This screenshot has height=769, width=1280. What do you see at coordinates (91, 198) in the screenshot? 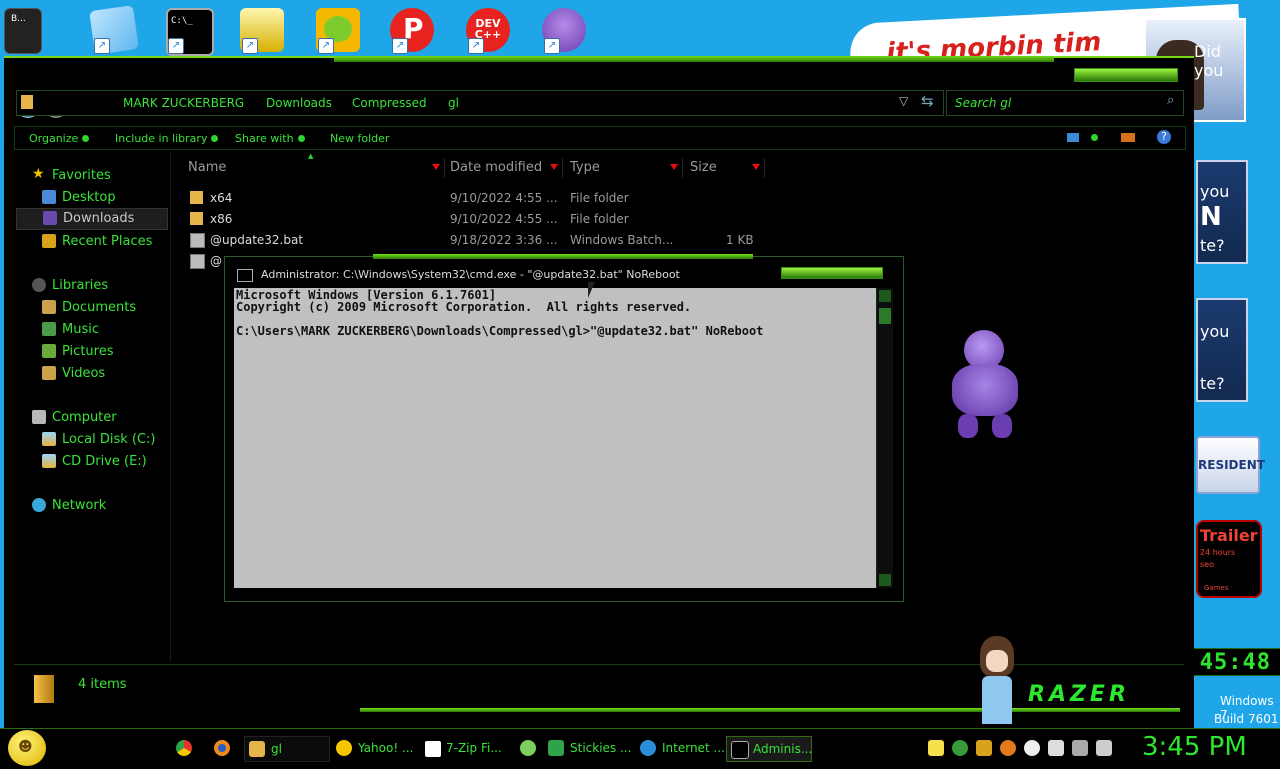
I see `nav-desktop: Desktop` at bounding box center [91, 198].